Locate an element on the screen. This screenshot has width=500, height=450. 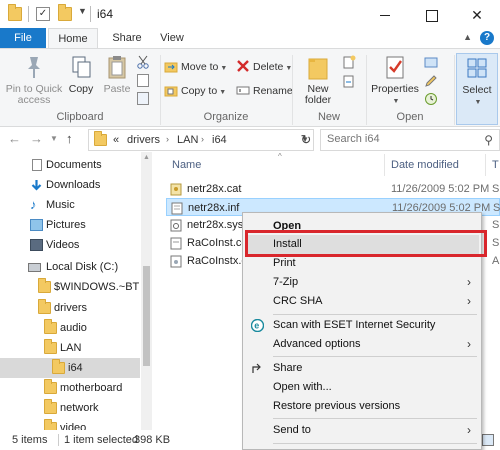
svg-text: e is located at coordinates (256, 326).